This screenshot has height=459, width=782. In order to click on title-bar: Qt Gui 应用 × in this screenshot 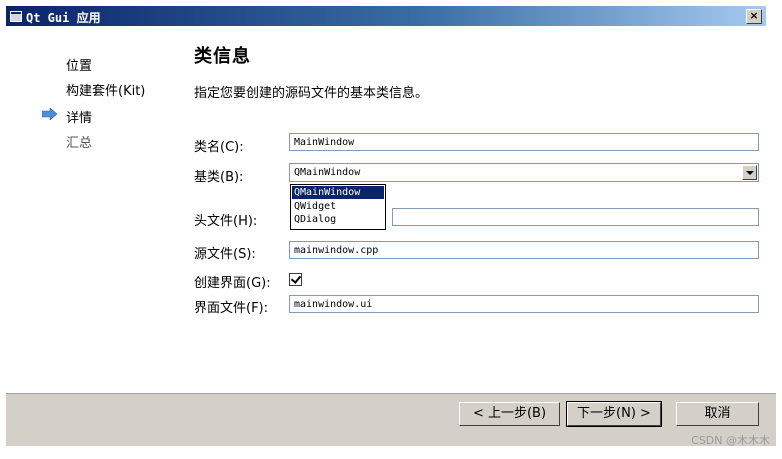, I will do `click(386, 16)`.